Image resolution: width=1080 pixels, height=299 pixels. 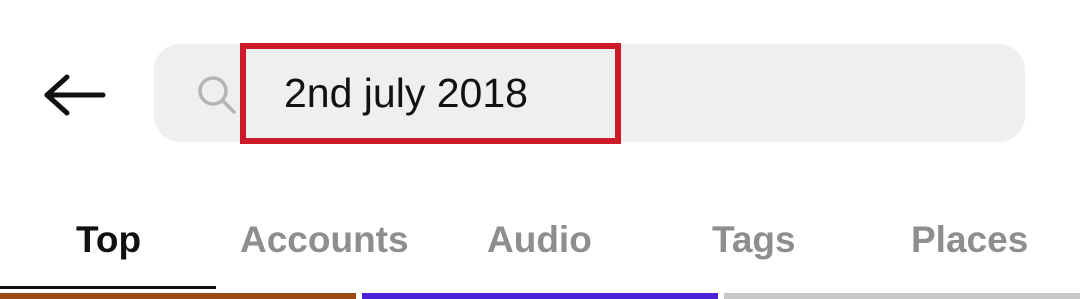 I want to click on search-input, so click(x=634, y=93).